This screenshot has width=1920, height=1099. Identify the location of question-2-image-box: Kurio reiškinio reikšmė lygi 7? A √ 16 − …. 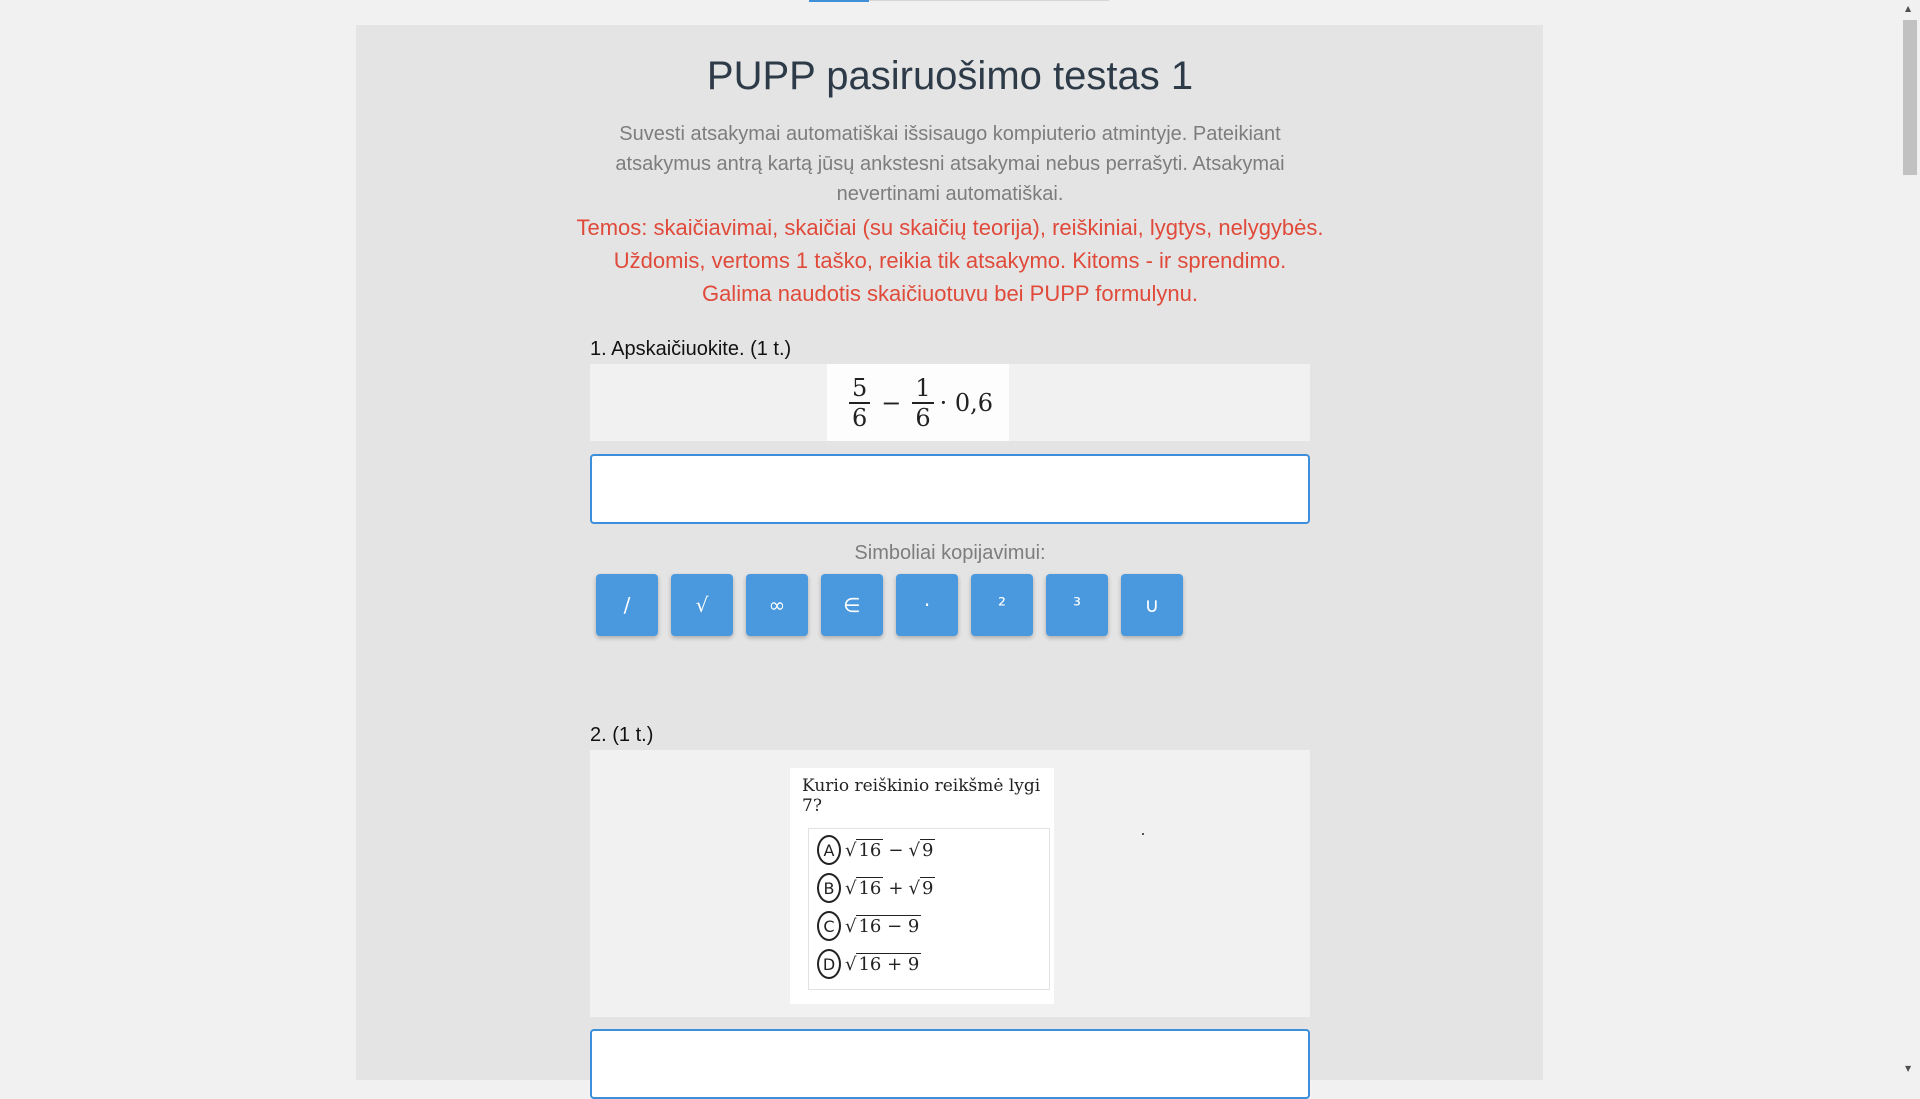
(950, 883).